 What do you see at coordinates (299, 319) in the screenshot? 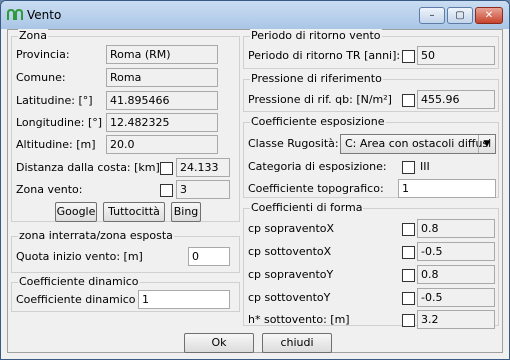
I see `h-sottovento-label: h* sottovento: [m]` at bounding box center [299, 319].